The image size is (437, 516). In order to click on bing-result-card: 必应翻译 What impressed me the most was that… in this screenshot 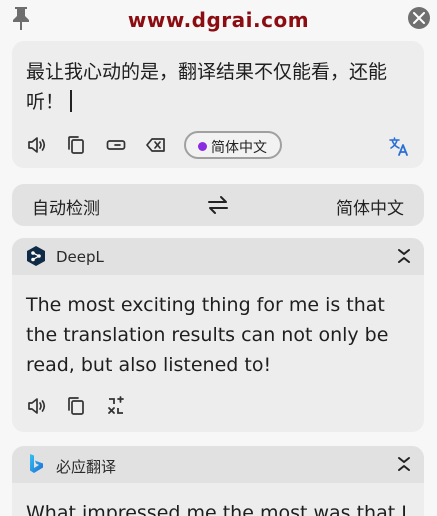, I will do `click(218, 481)`.